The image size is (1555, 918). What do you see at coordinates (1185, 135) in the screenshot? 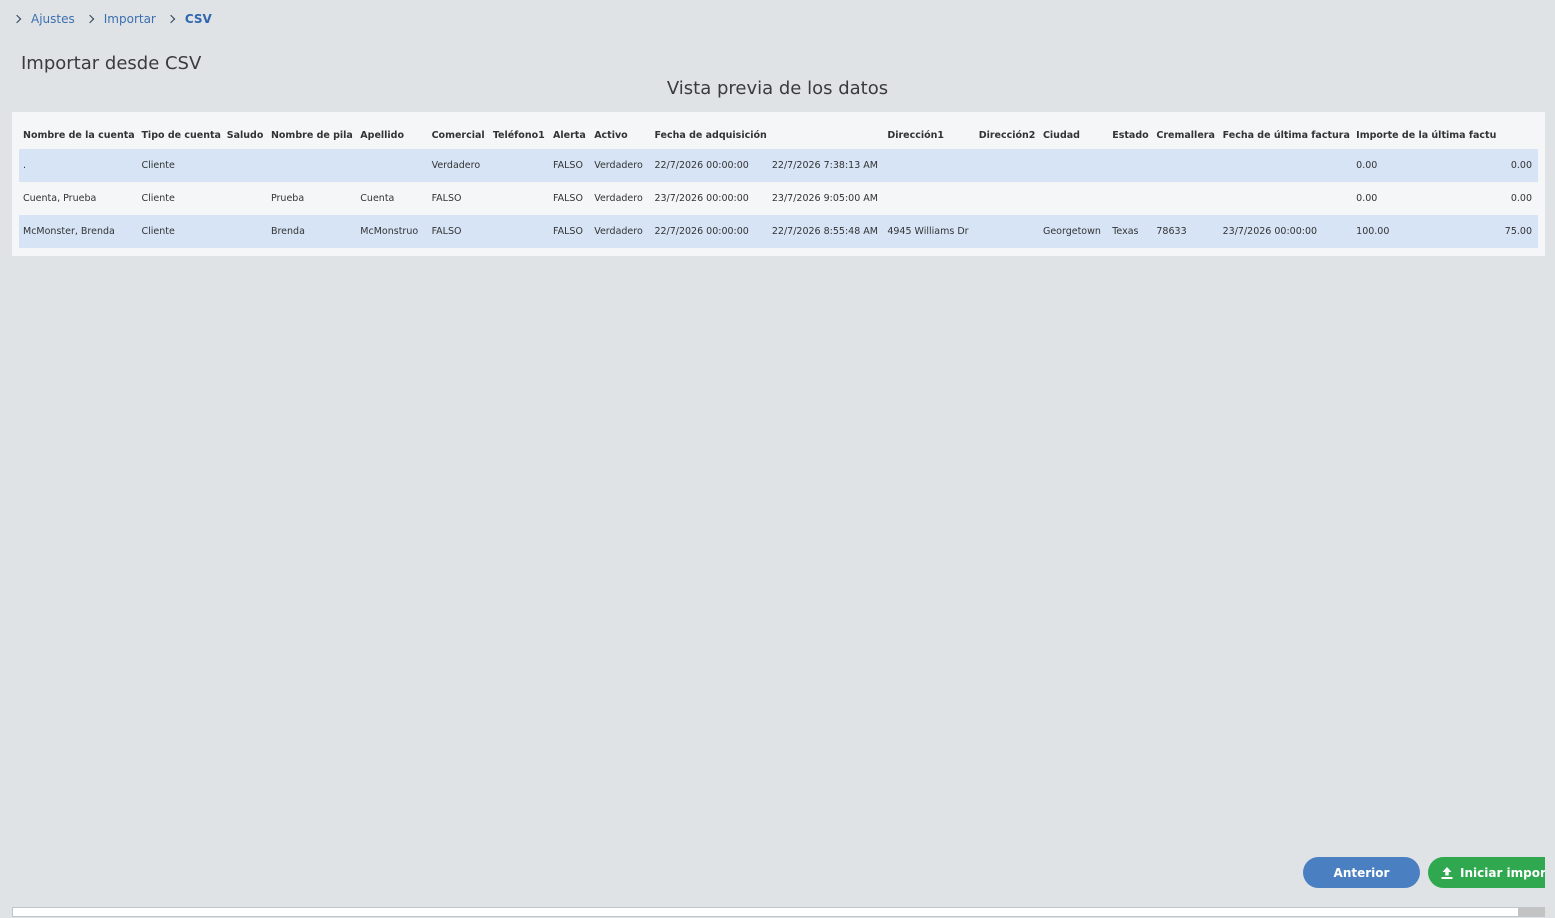
I see `column-header: Cremallera` at bounding box center [1185, 135].